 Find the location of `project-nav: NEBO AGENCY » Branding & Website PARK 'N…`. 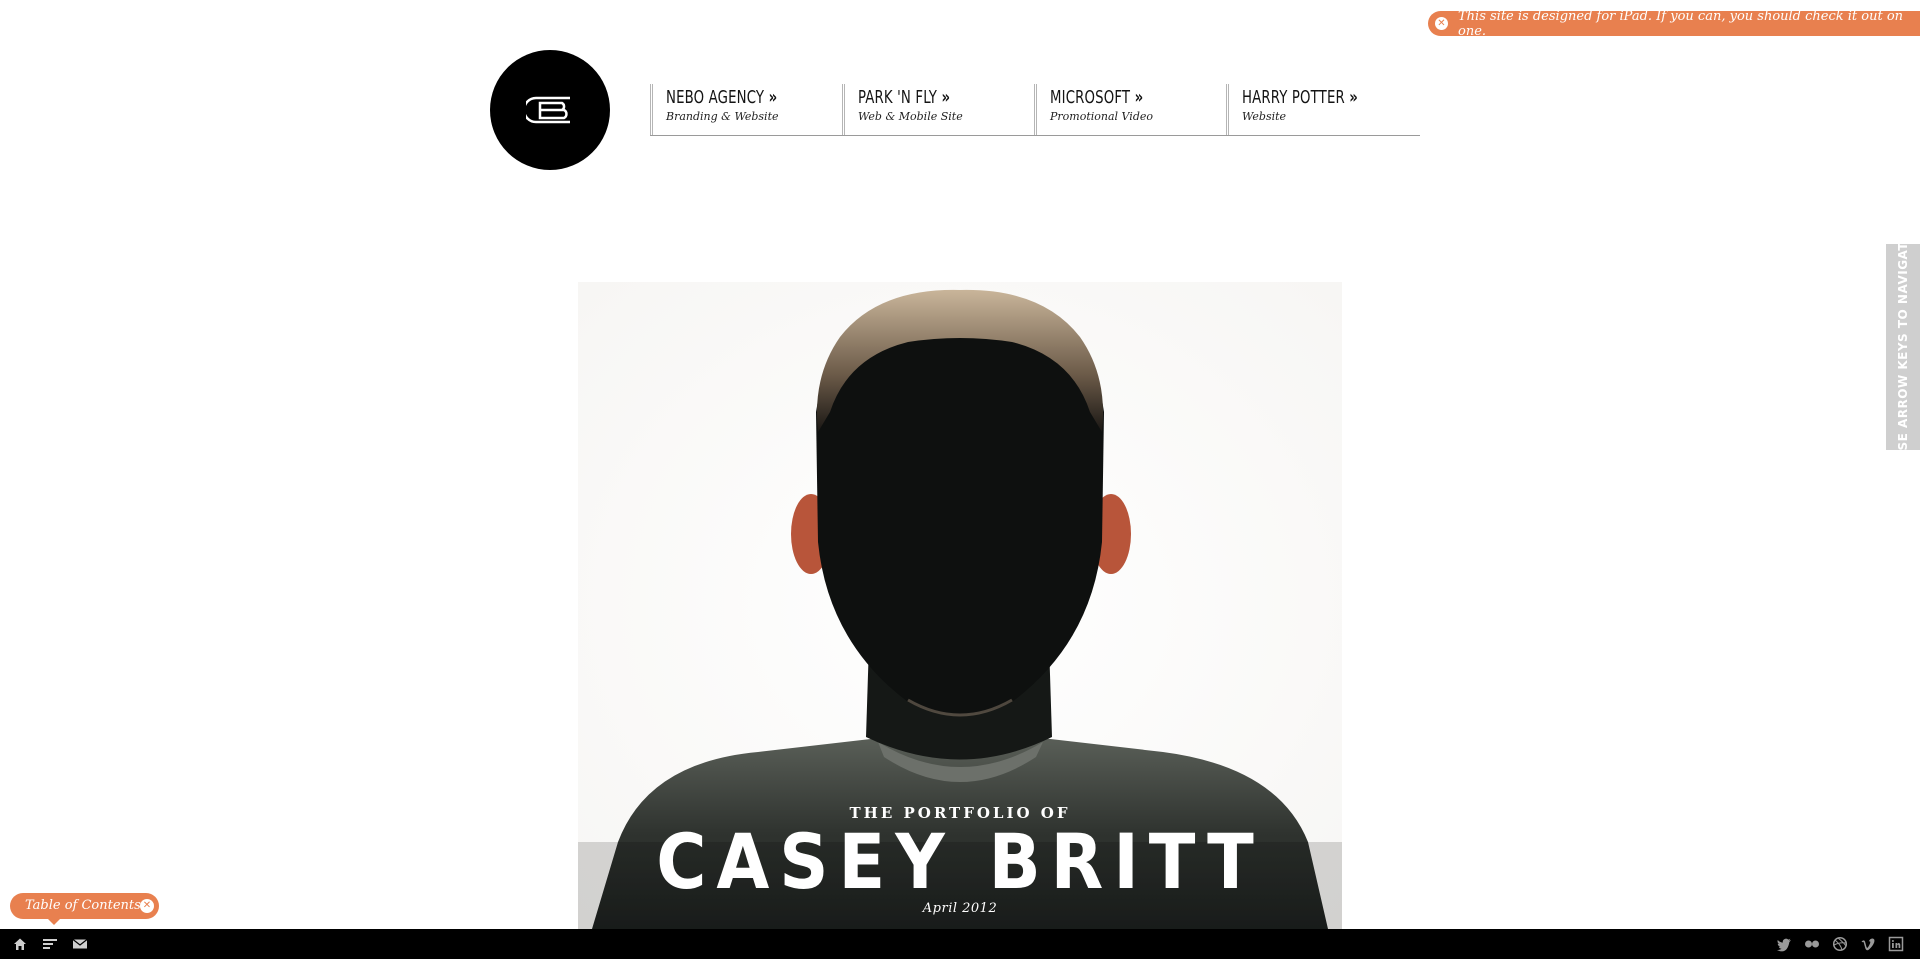

project-nav: NEBO AGENCY » Branding & Website PARK 'N… is located at coordinates (1035, 110).